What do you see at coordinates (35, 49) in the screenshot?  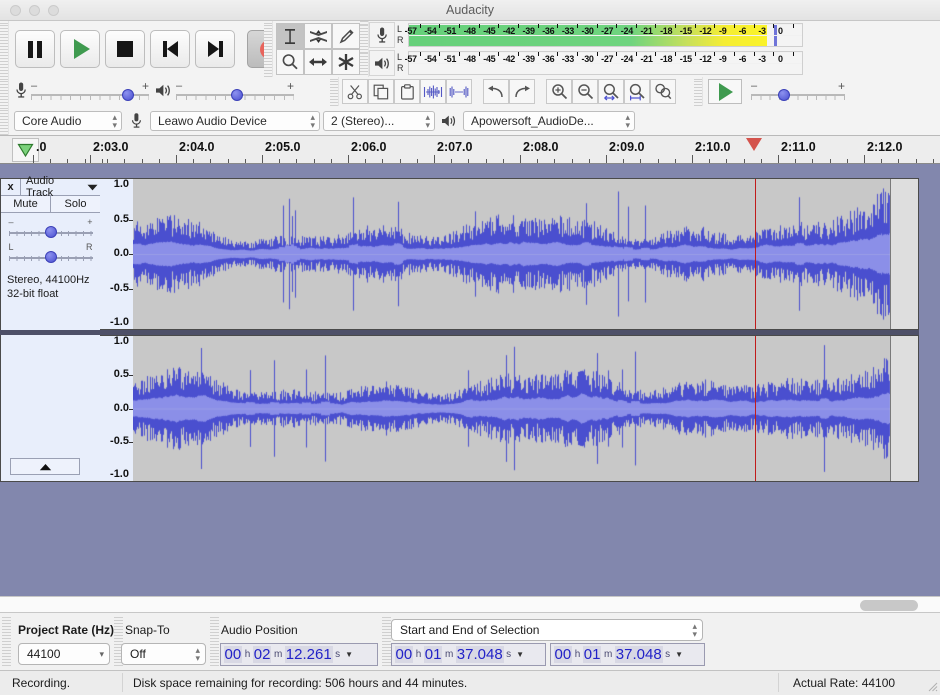 I see `pause-button` at bounding box center [35, 49].